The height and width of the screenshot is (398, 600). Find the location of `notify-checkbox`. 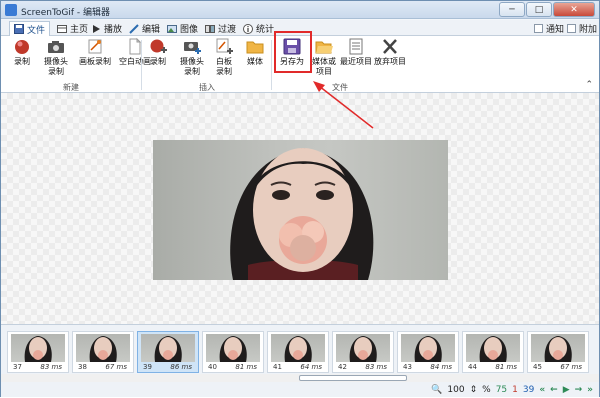

notify-checkbox is located at coordinates (538, 28).